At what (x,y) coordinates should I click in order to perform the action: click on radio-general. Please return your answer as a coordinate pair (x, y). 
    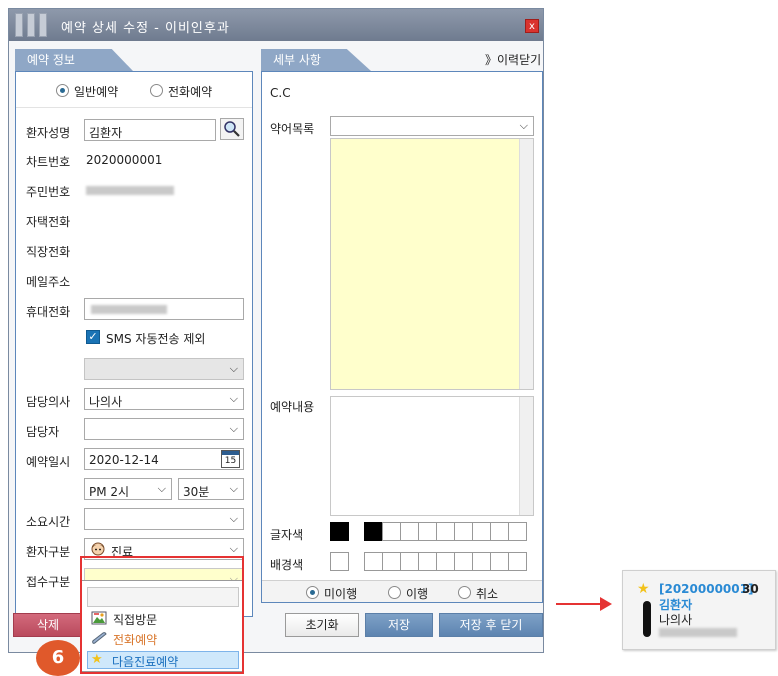
    Looking at the image, I should click on (62, 90).